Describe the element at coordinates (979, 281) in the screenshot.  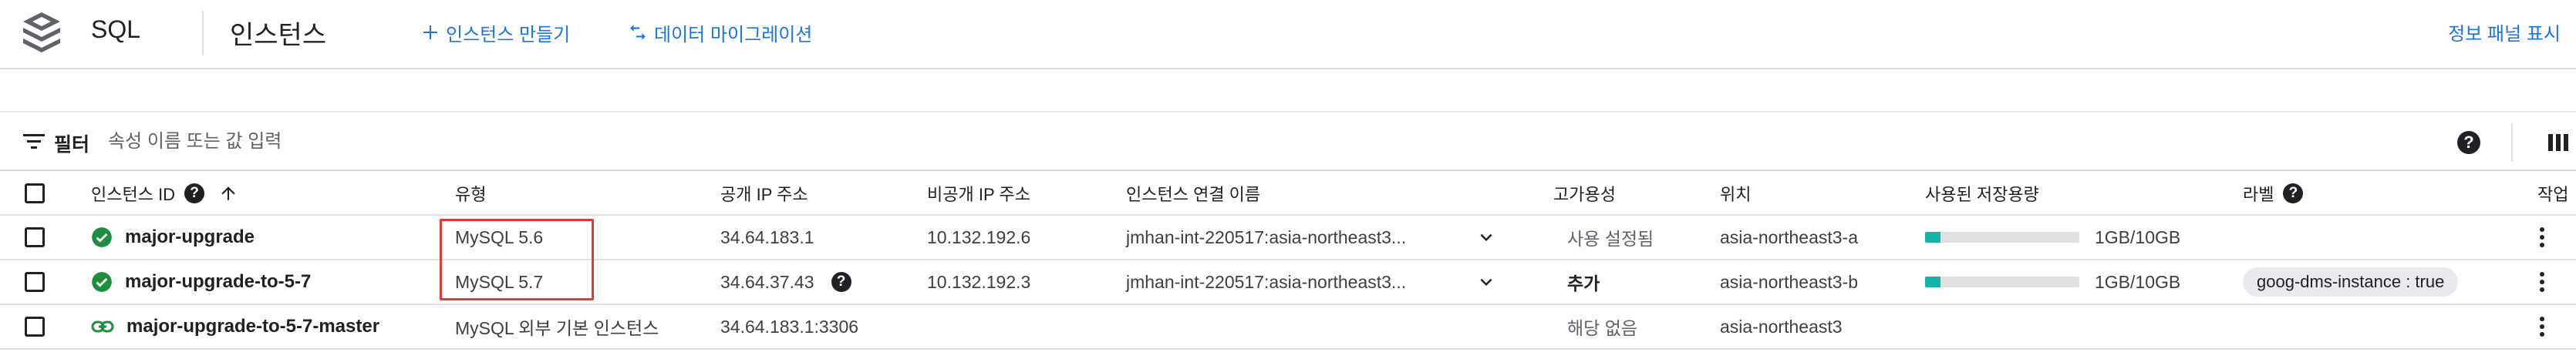
I see `private-ip: 10.132.192.3` at that location.